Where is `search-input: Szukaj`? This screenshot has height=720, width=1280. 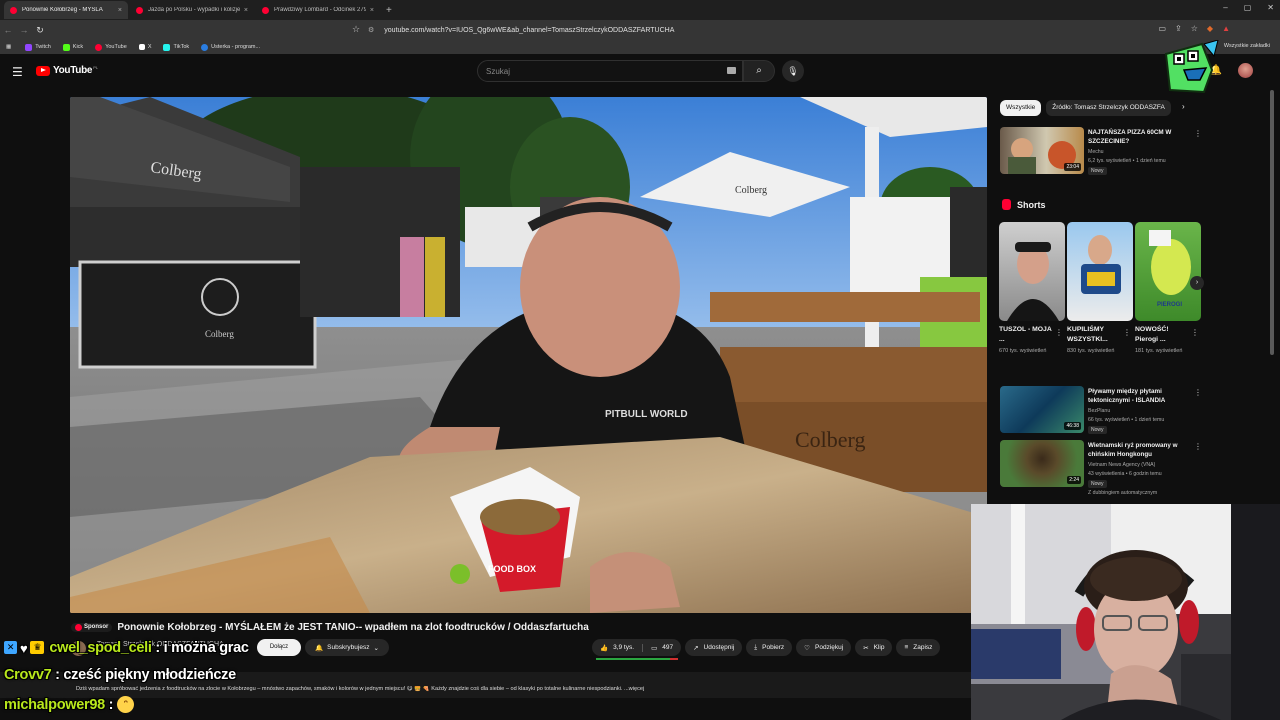
search-input: Szukaj is located at coordinates (610, 71).